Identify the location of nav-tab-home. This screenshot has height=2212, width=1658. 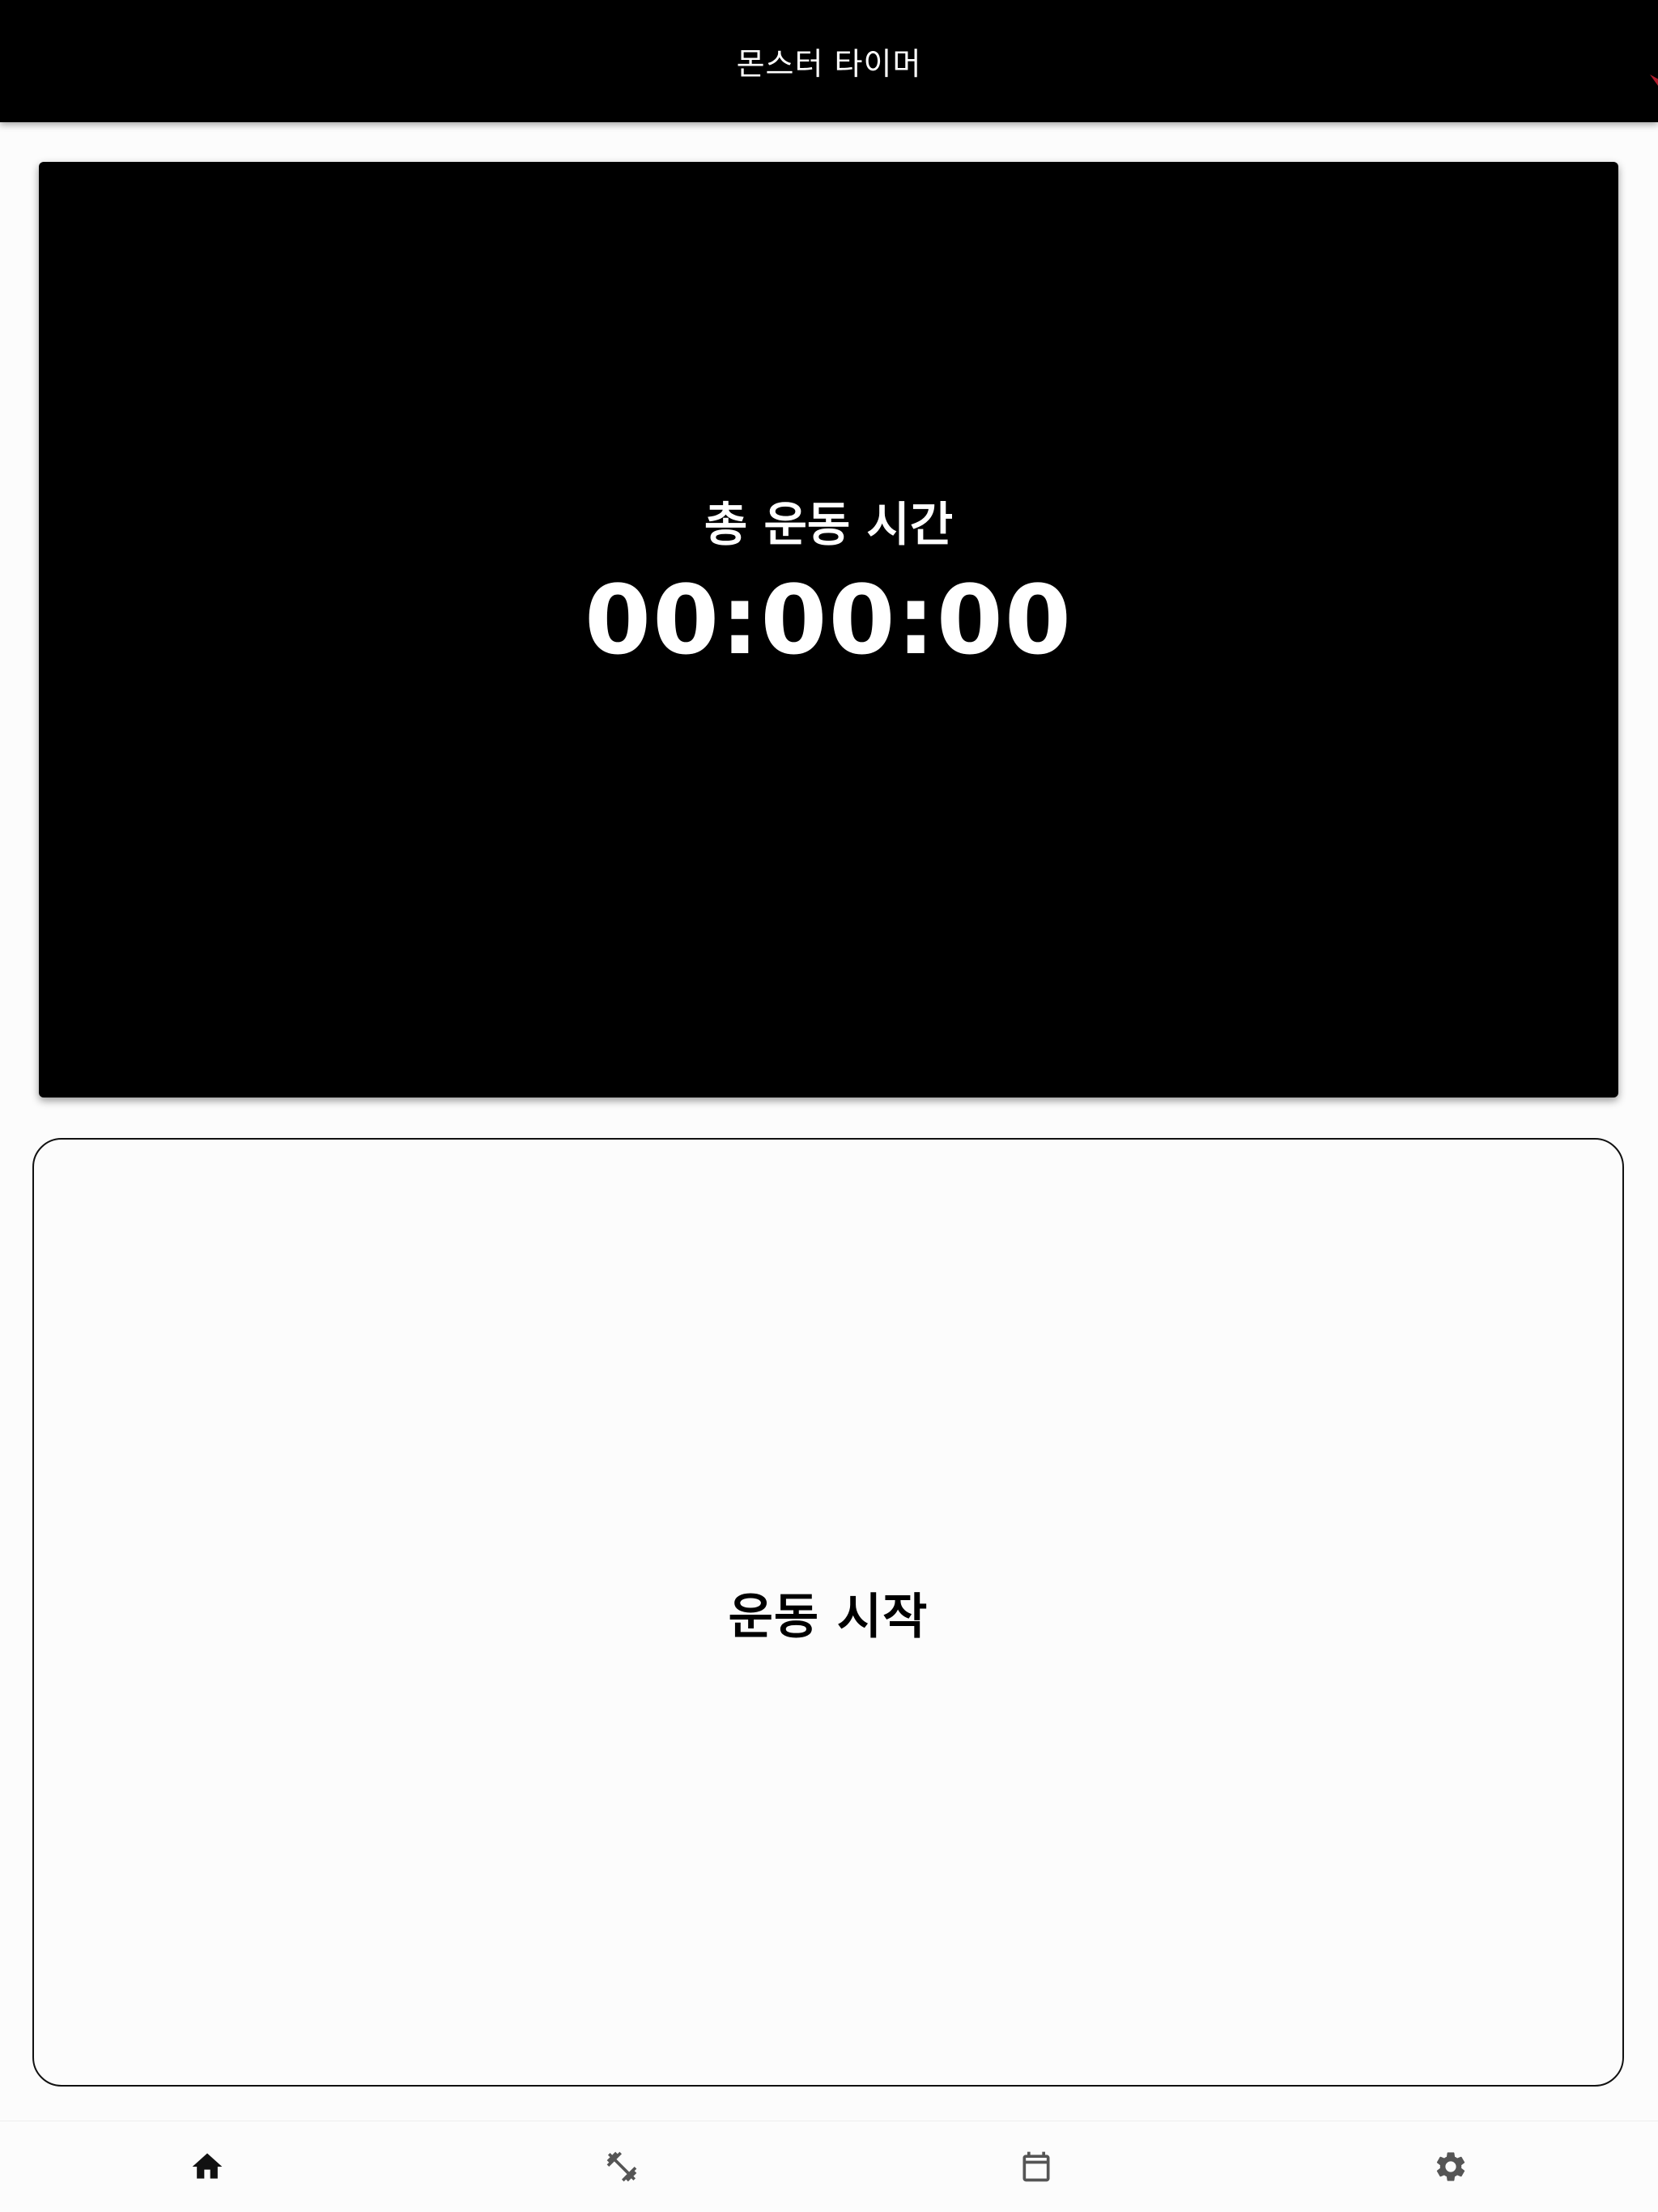
(207, 2166).